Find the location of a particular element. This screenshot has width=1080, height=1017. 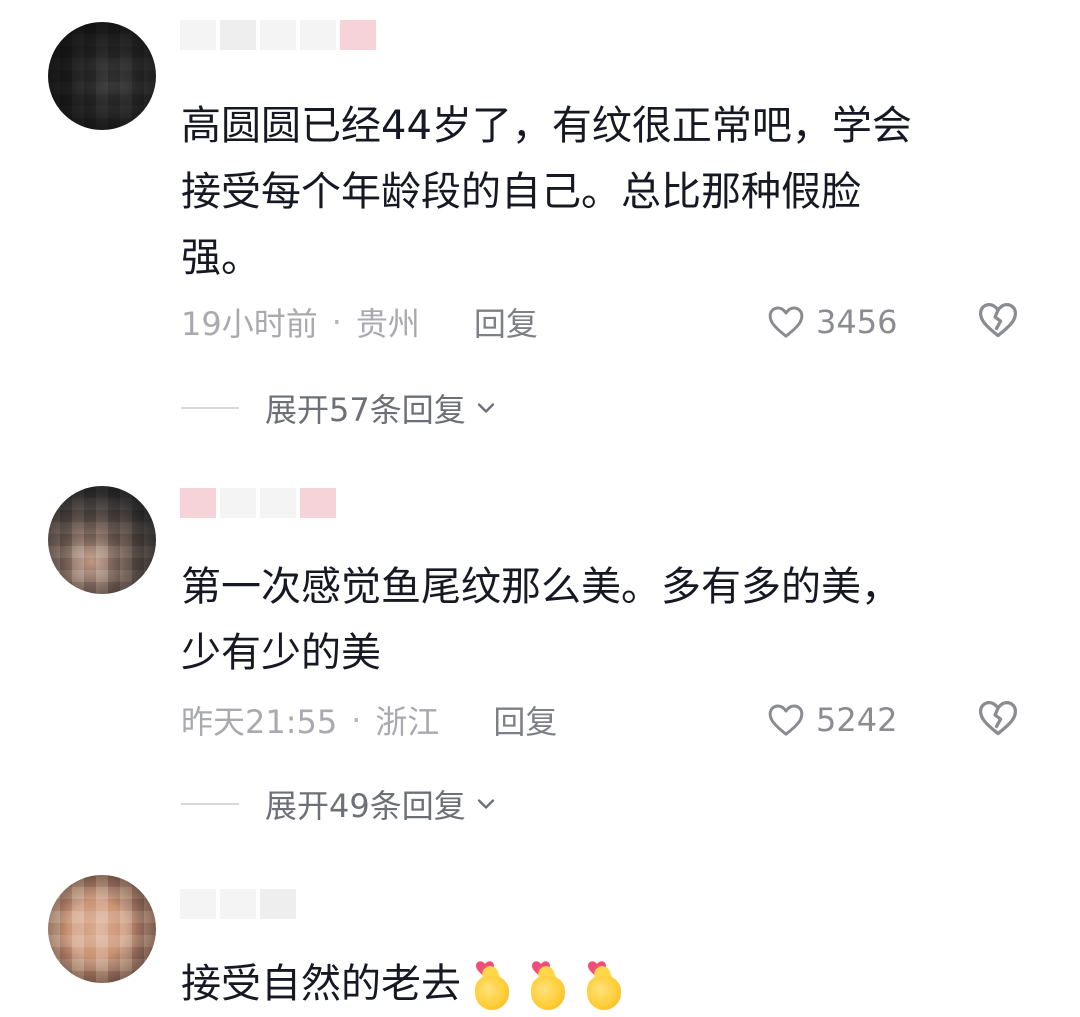

expand-replies-button: 展开49条回复 is located at coordinates (340, 804).